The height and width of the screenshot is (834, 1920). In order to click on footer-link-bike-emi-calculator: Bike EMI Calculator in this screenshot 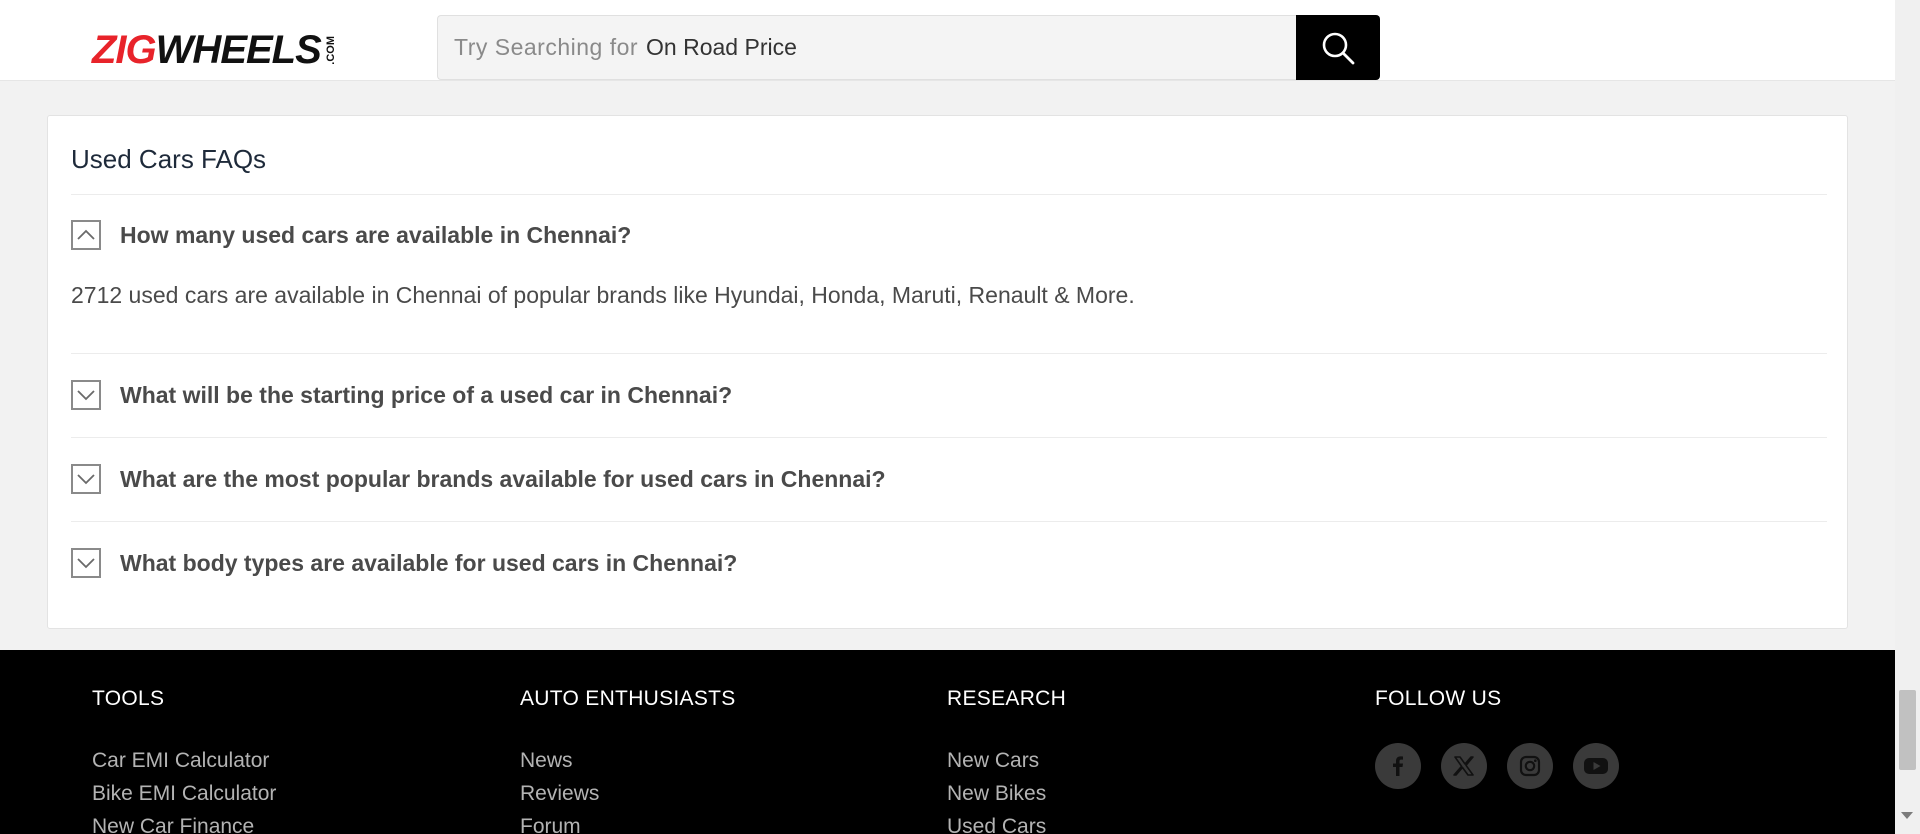, I will do `click(184, 793)`.